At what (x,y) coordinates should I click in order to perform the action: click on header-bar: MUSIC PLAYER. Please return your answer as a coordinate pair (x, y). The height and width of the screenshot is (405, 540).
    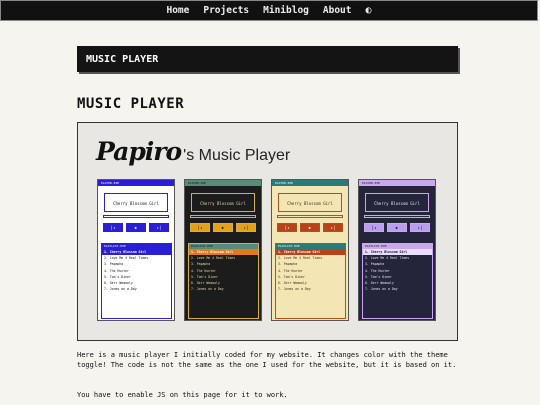
    Looking at the image, I should click on (267, 59).